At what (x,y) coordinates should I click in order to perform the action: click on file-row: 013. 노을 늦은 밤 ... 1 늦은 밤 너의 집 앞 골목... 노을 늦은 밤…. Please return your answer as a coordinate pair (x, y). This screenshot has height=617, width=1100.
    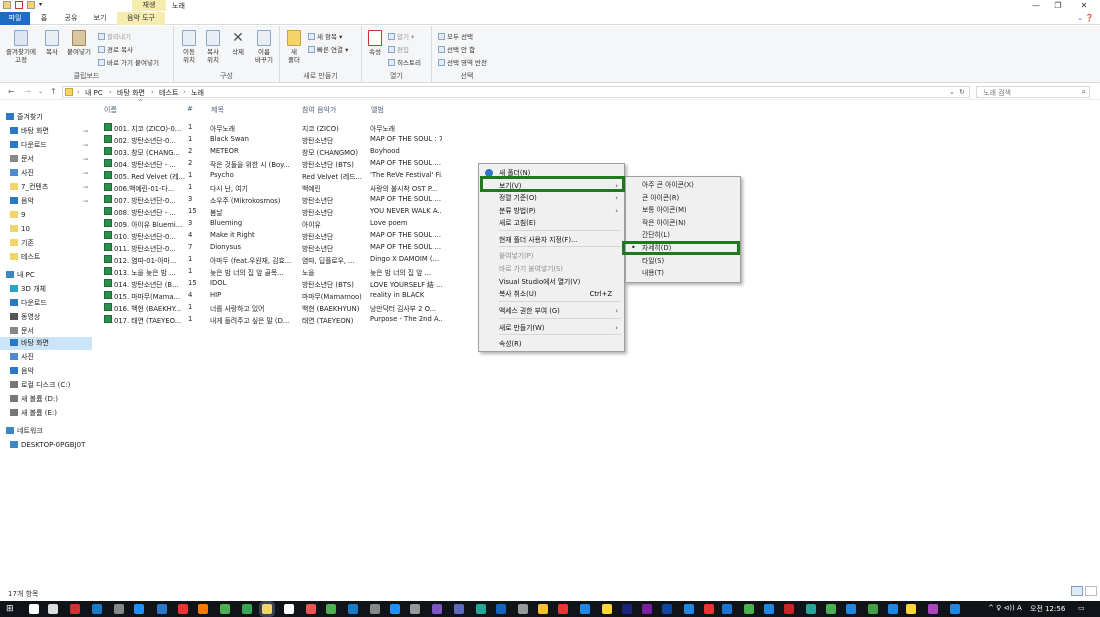
    Looking at the image, I should click on (272, 271).